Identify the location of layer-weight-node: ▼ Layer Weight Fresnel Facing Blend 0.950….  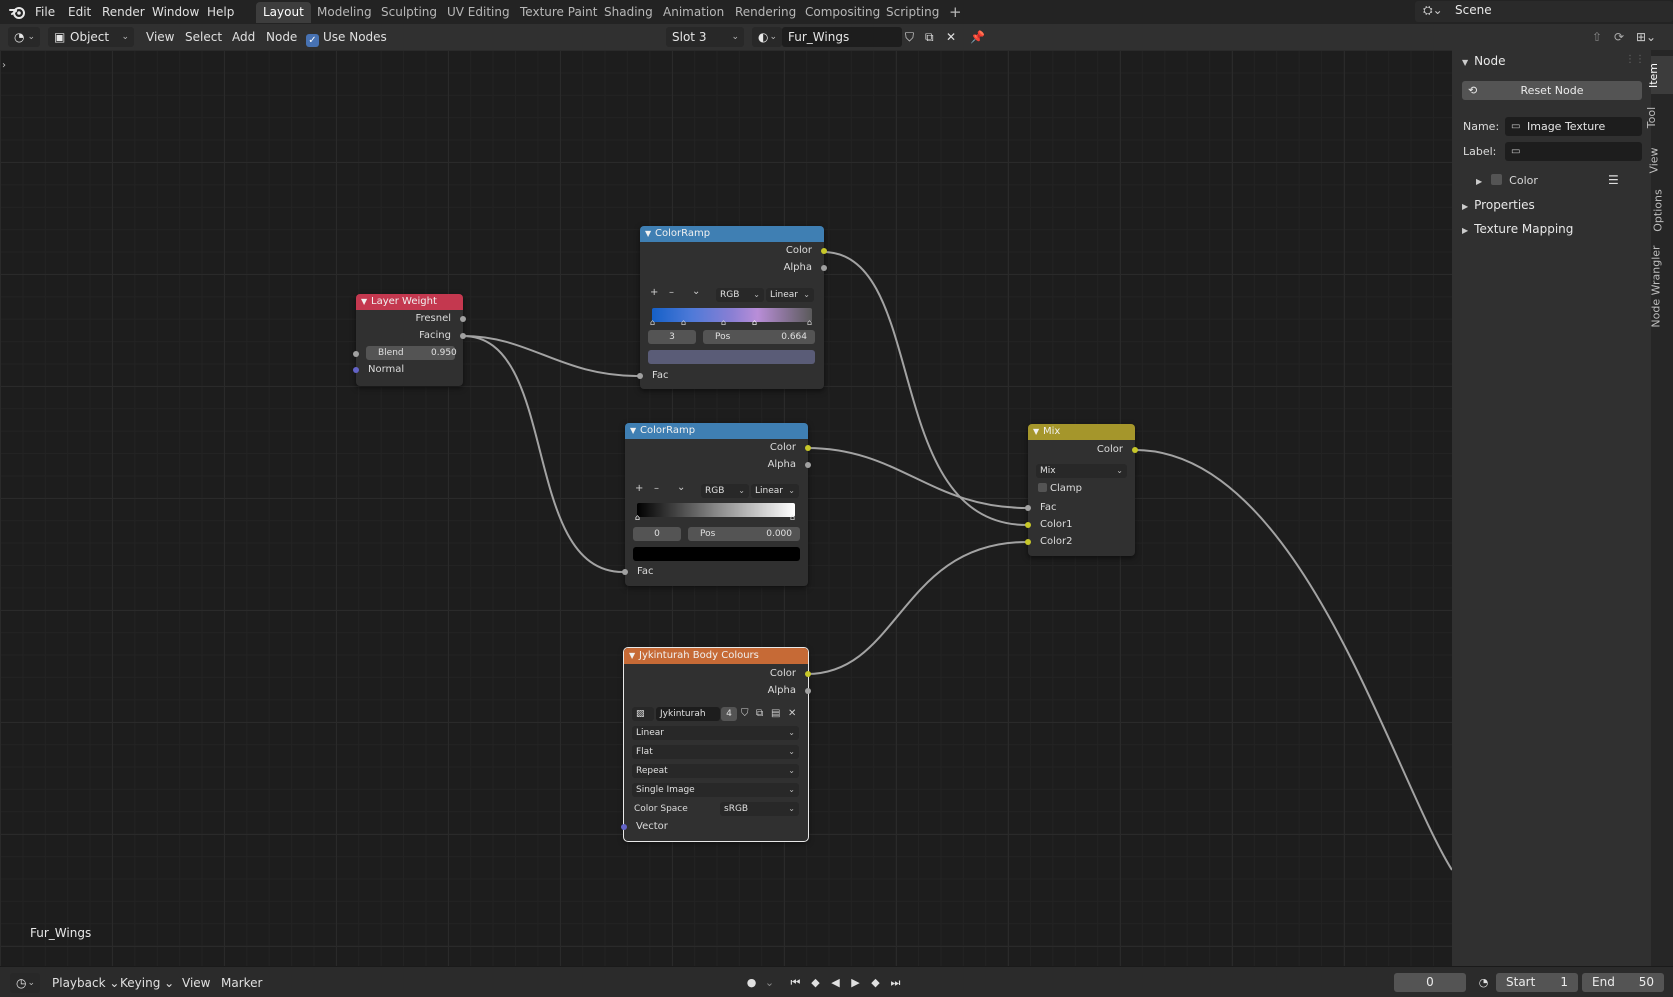
(409, 340).